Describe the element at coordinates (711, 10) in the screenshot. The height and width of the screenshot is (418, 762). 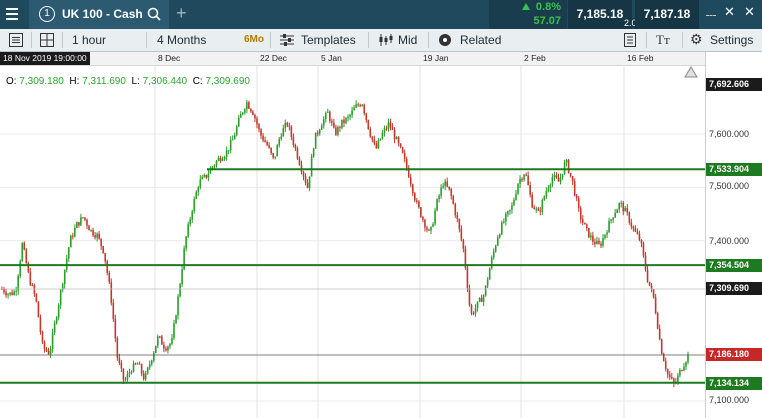
I see `minimize-icon` at that location.